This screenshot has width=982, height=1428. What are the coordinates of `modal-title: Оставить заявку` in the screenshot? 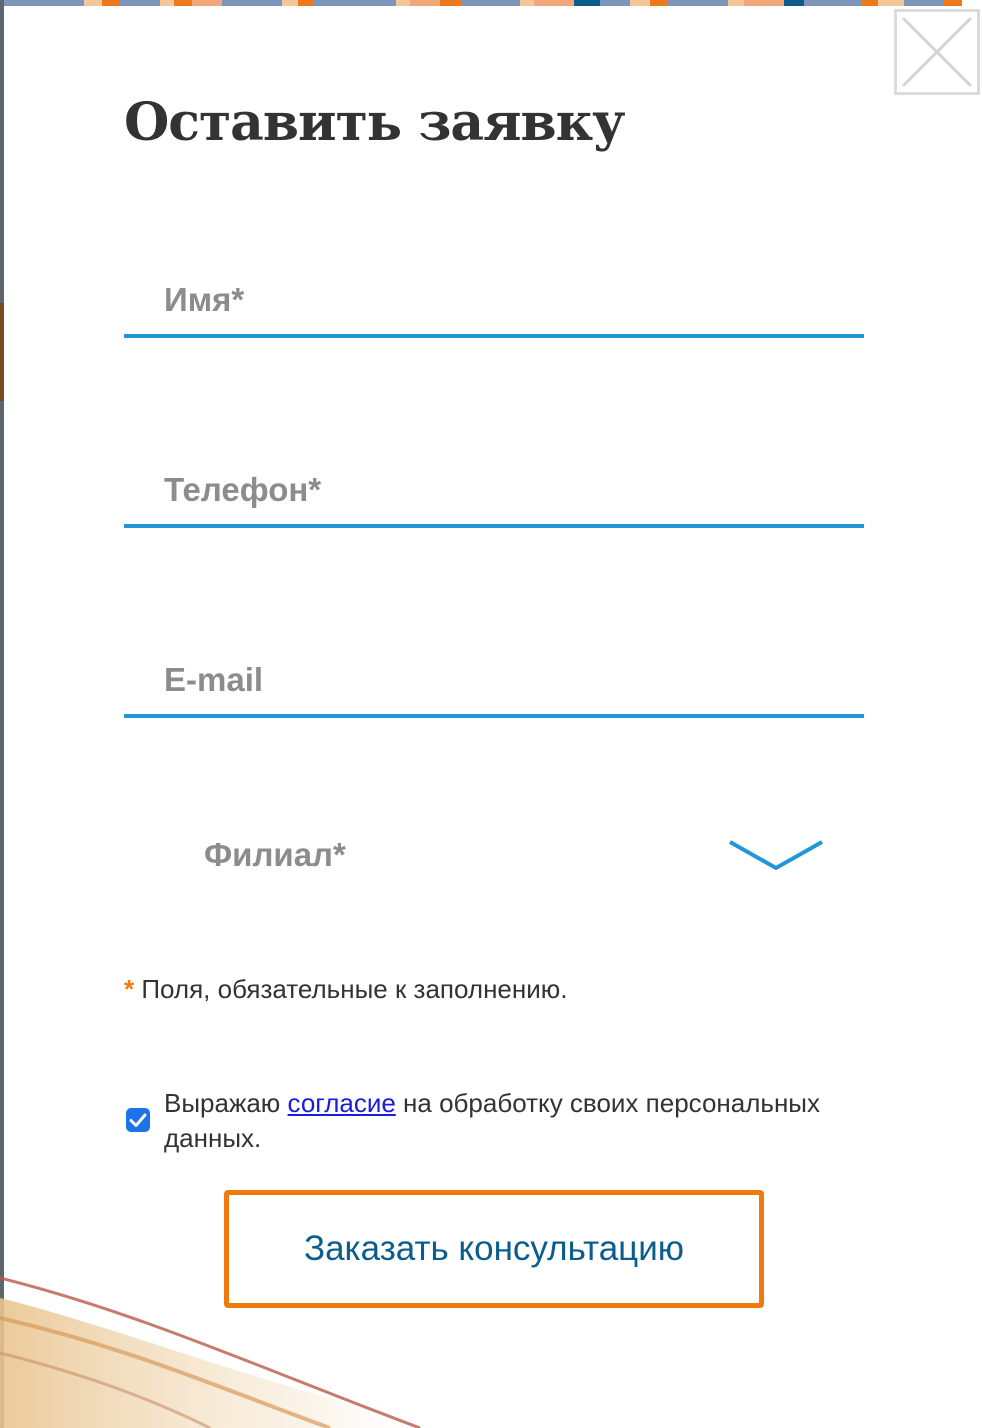 It's located at (374, 122).